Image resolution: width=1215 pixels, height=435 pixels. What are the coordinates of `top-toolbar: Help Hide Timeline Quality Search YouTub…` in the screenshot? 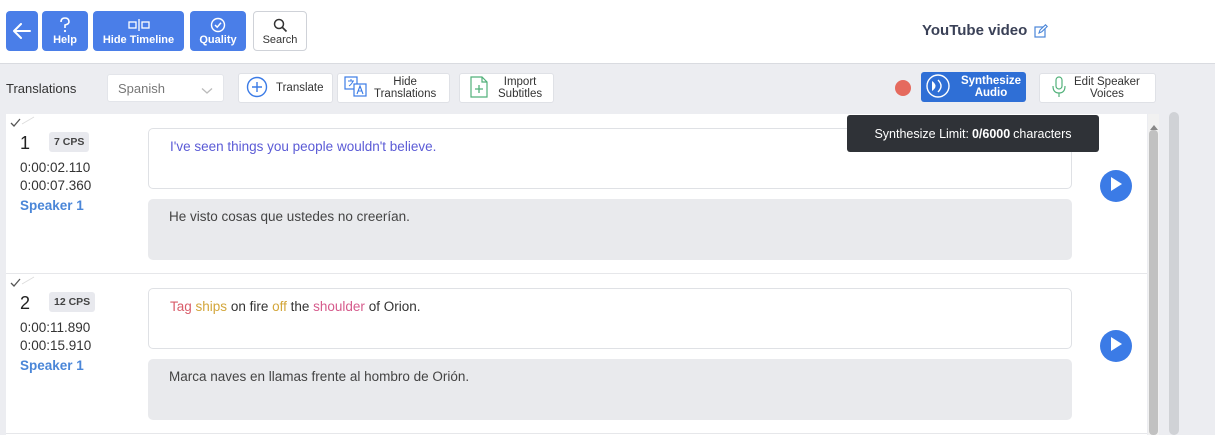 It's located at (607, 32).